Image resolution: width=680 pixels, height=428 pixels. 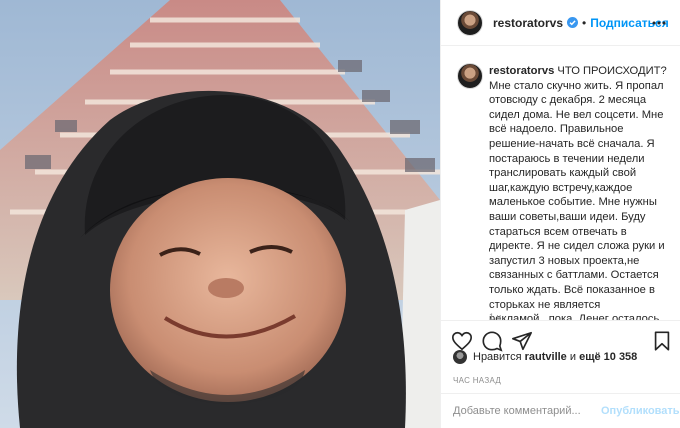 What do you see at coordinates (528, 23) in the screenshot?
I see `author-username: restoratorvs` at bounding box center [528, 23].